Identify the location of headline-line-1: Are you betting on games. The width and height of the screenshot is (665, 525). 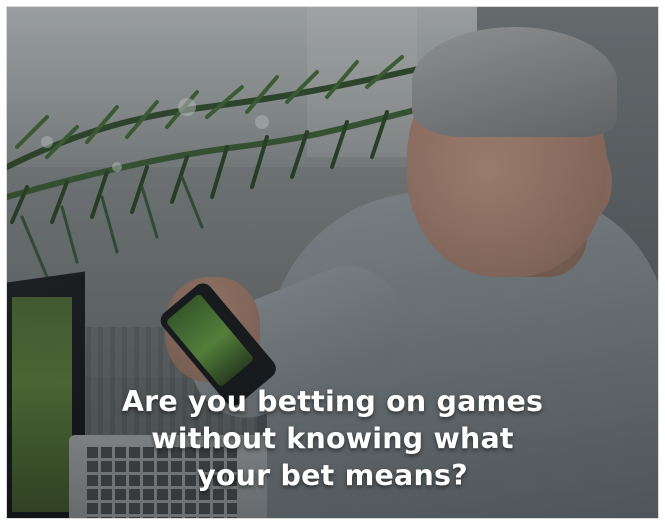
(332, 401).